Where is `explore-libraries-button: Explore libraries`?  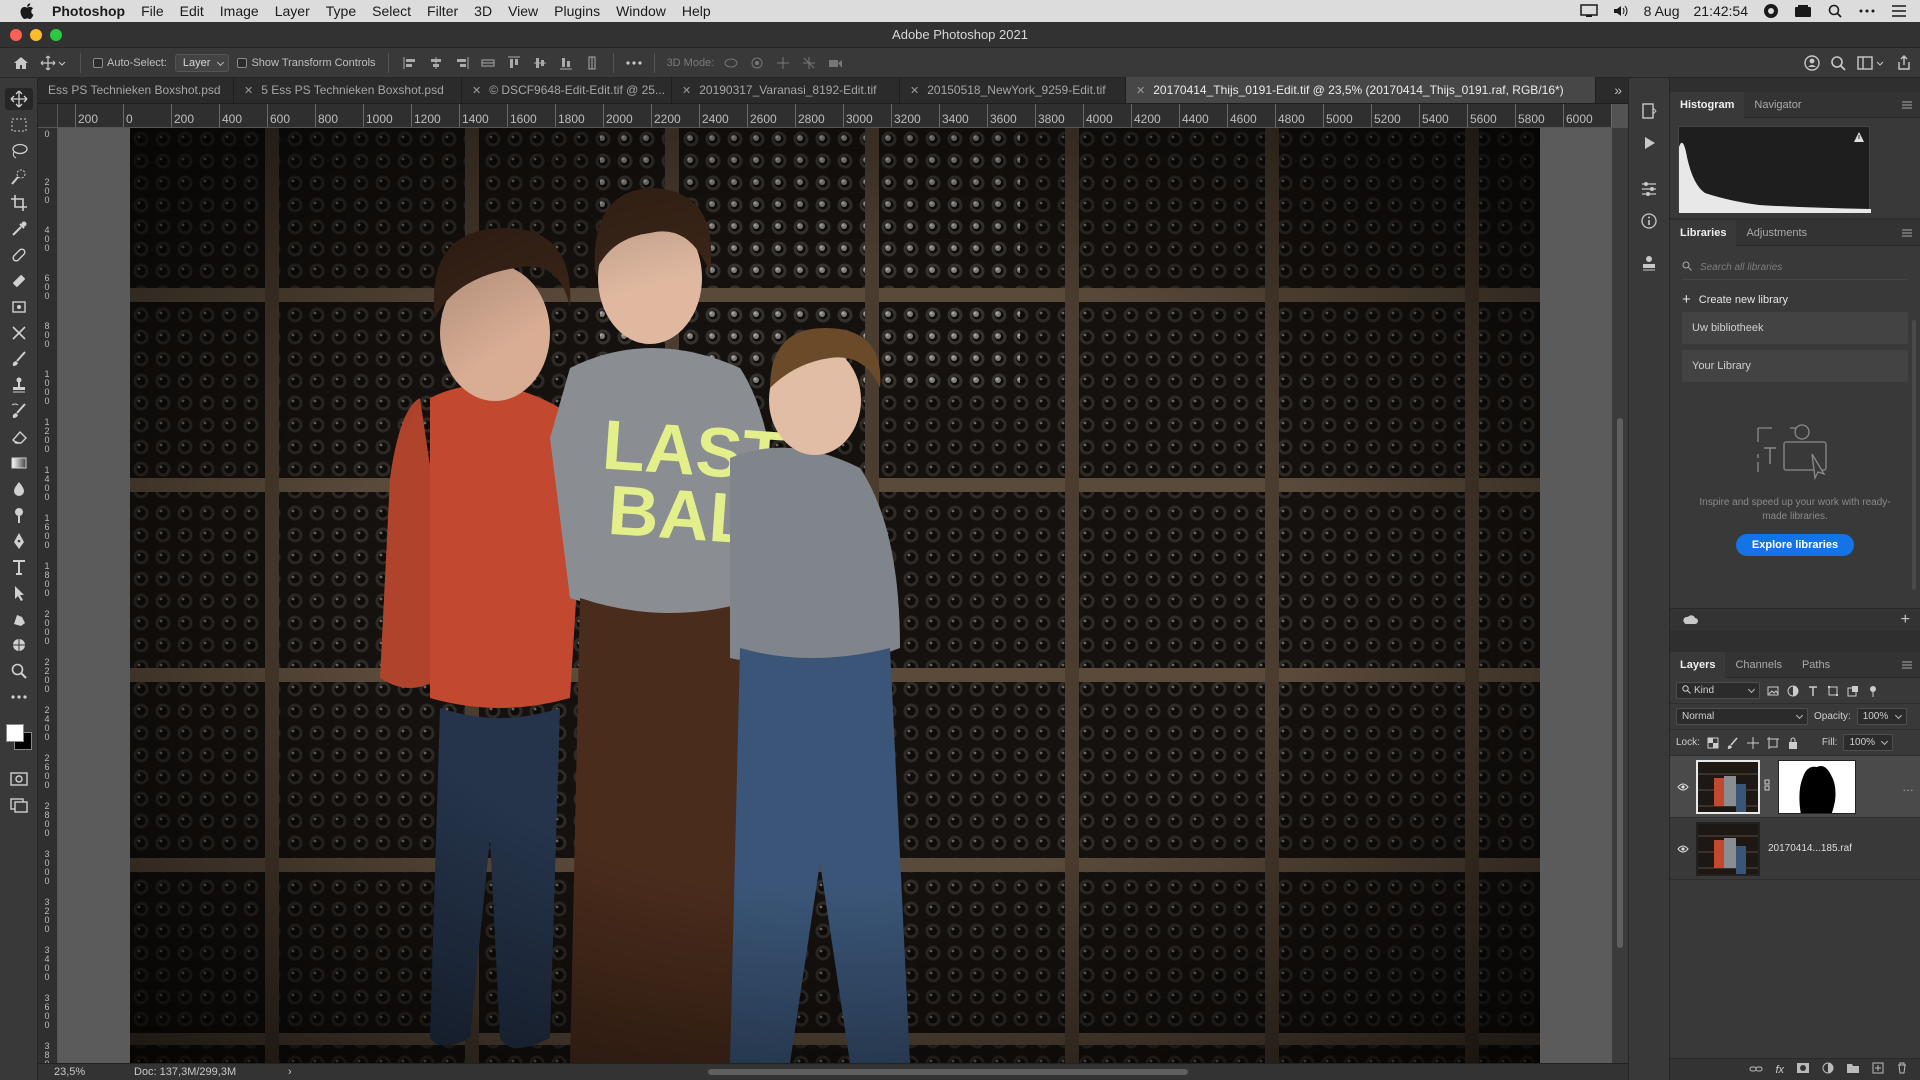
explore-libraries-button: Explore libraries is located at coordinates (1795, 545).